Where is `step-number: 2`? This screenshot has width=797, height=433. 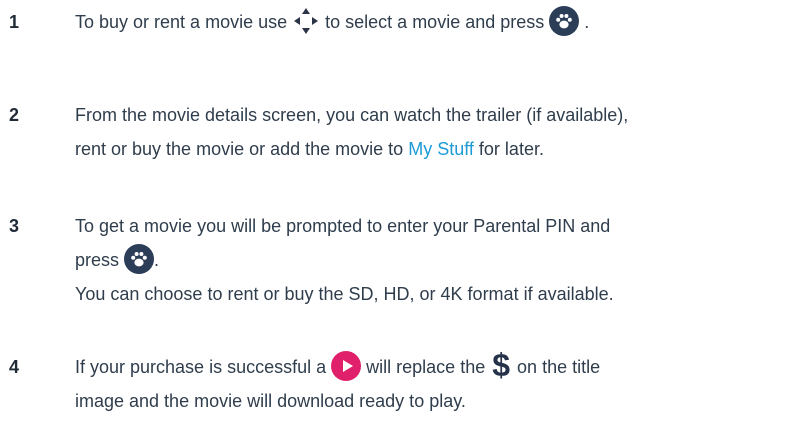
step-number: 2 is located at coordinates (14, 115).